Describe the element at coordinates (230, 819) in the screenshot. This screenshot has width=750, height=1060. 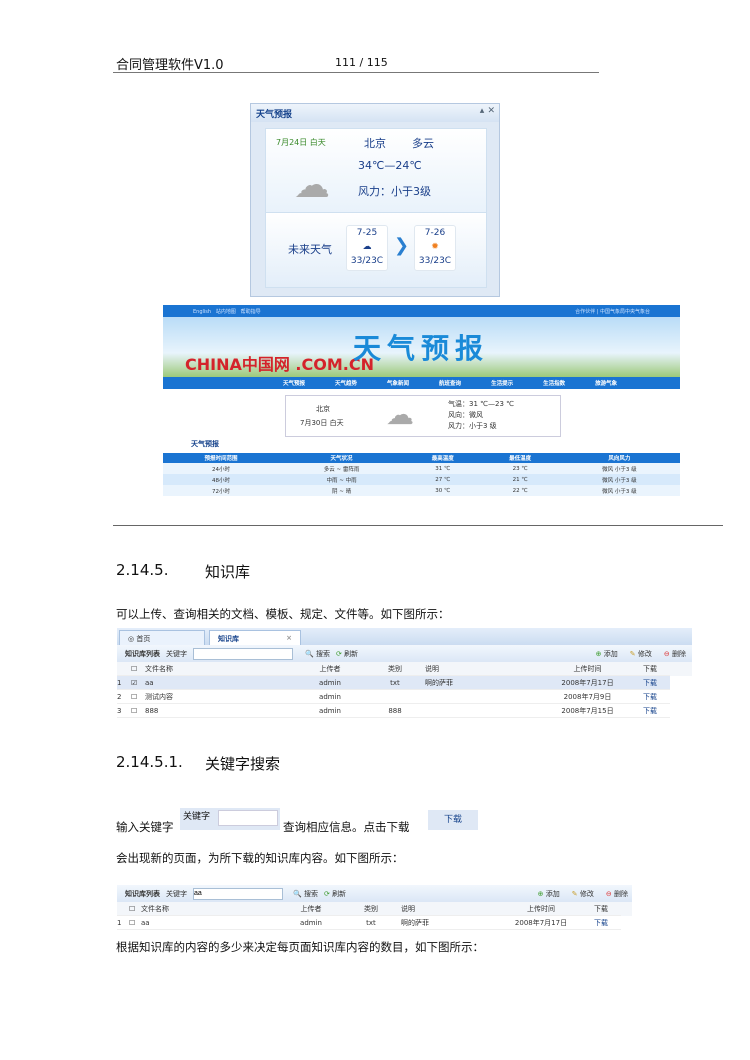
I see `keyword-field-image: 关键字` at that location.